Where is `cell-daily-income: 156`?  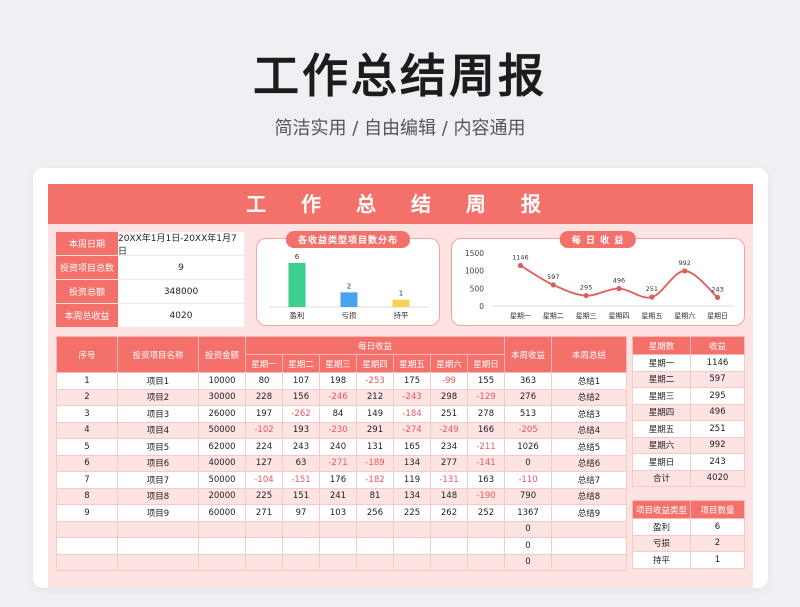
cell-daily-income: 156 is located at coordinates (301, 397).